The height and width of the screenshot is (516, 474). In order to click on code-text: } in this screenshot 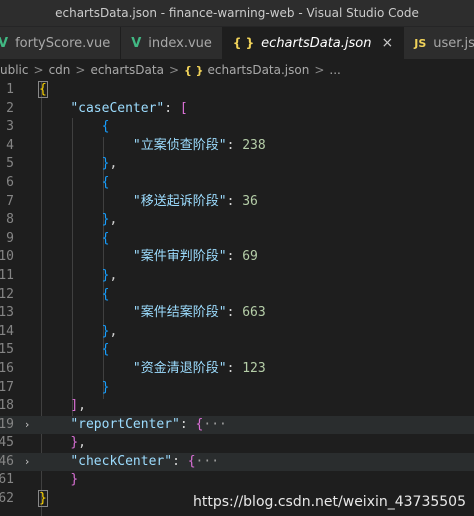, I will do `click(74, 388)`.